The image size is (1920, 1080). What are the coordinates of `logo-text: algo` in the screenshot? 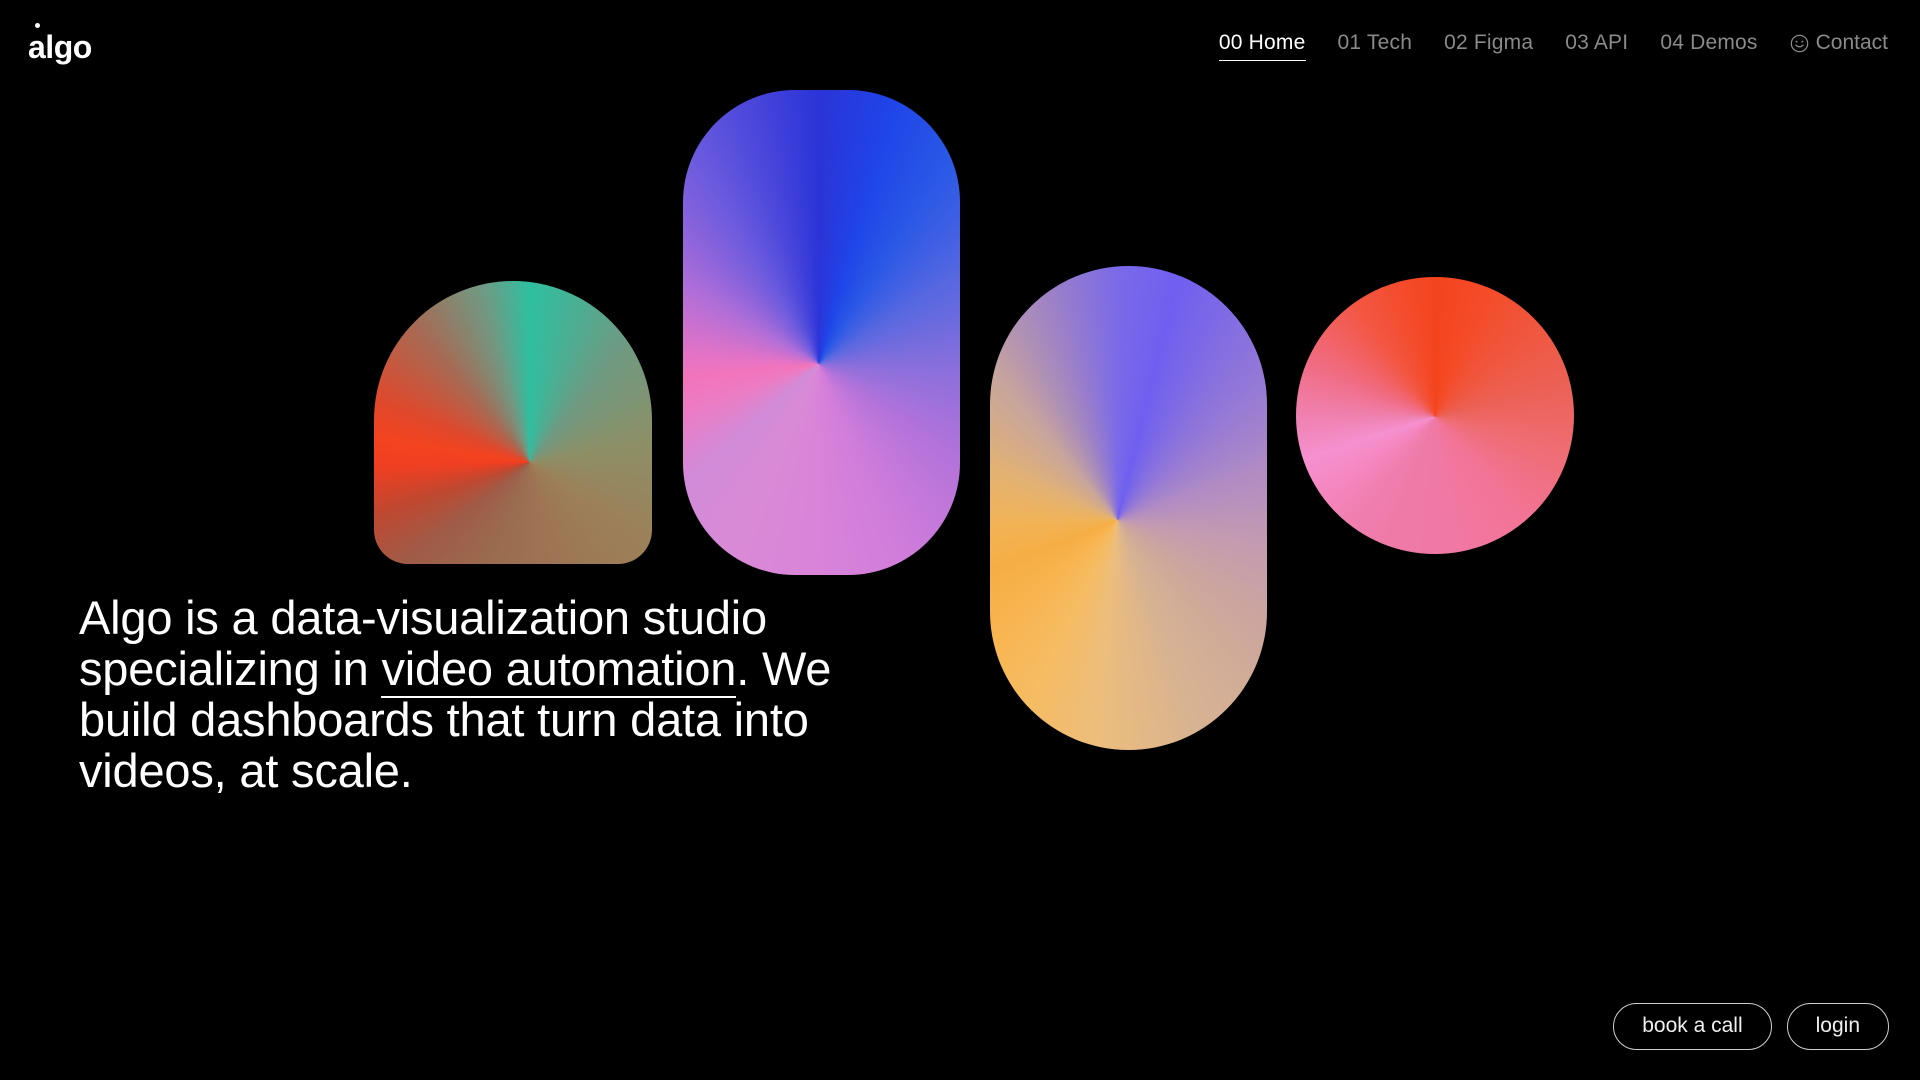 It's located at (60, 47).